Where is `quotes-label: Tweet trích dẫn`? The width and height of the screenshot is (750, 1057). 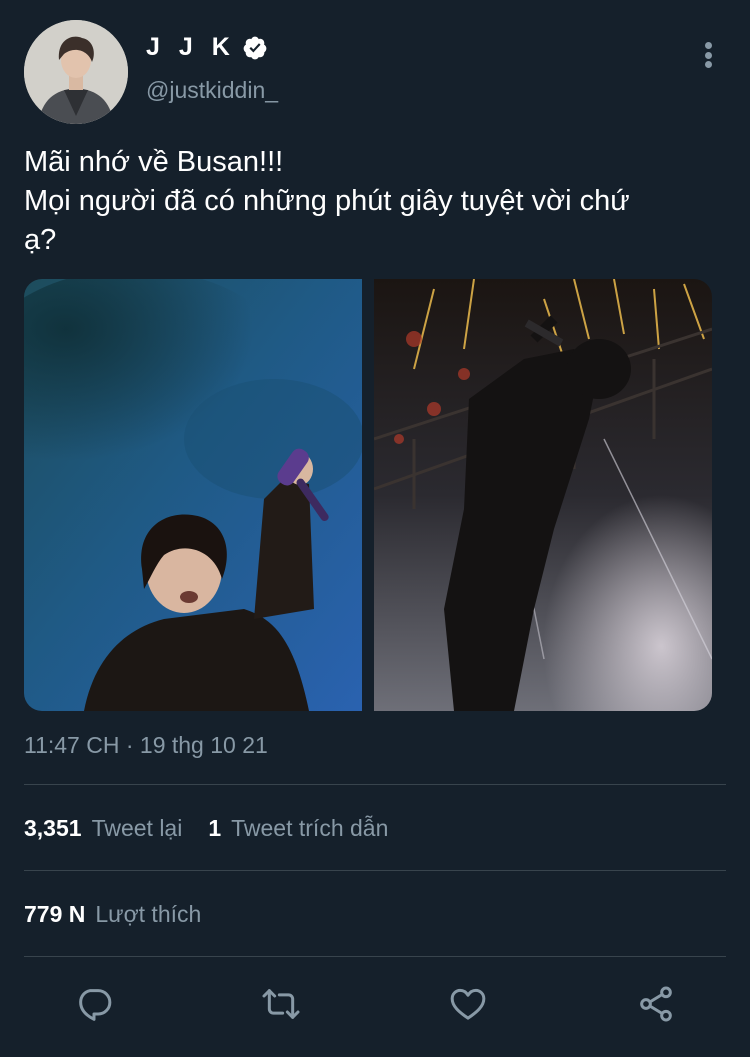 quotes-label: Tweet trích dẫn is located at coordinates (310, 828).